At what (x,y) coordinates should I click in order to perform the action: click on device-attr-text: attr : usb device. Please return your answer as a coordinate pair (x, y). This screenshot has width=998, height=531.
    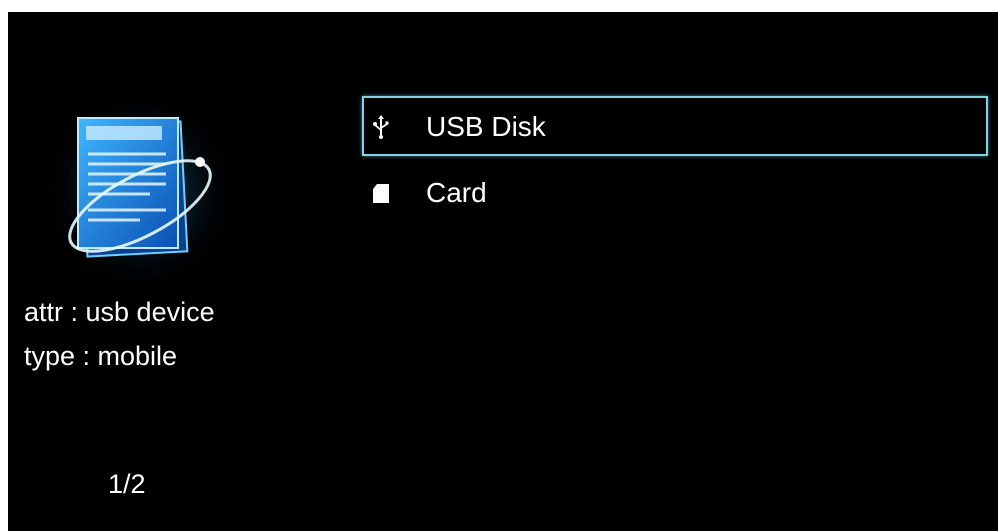
    Looking at the image, I should click on (119, 312).